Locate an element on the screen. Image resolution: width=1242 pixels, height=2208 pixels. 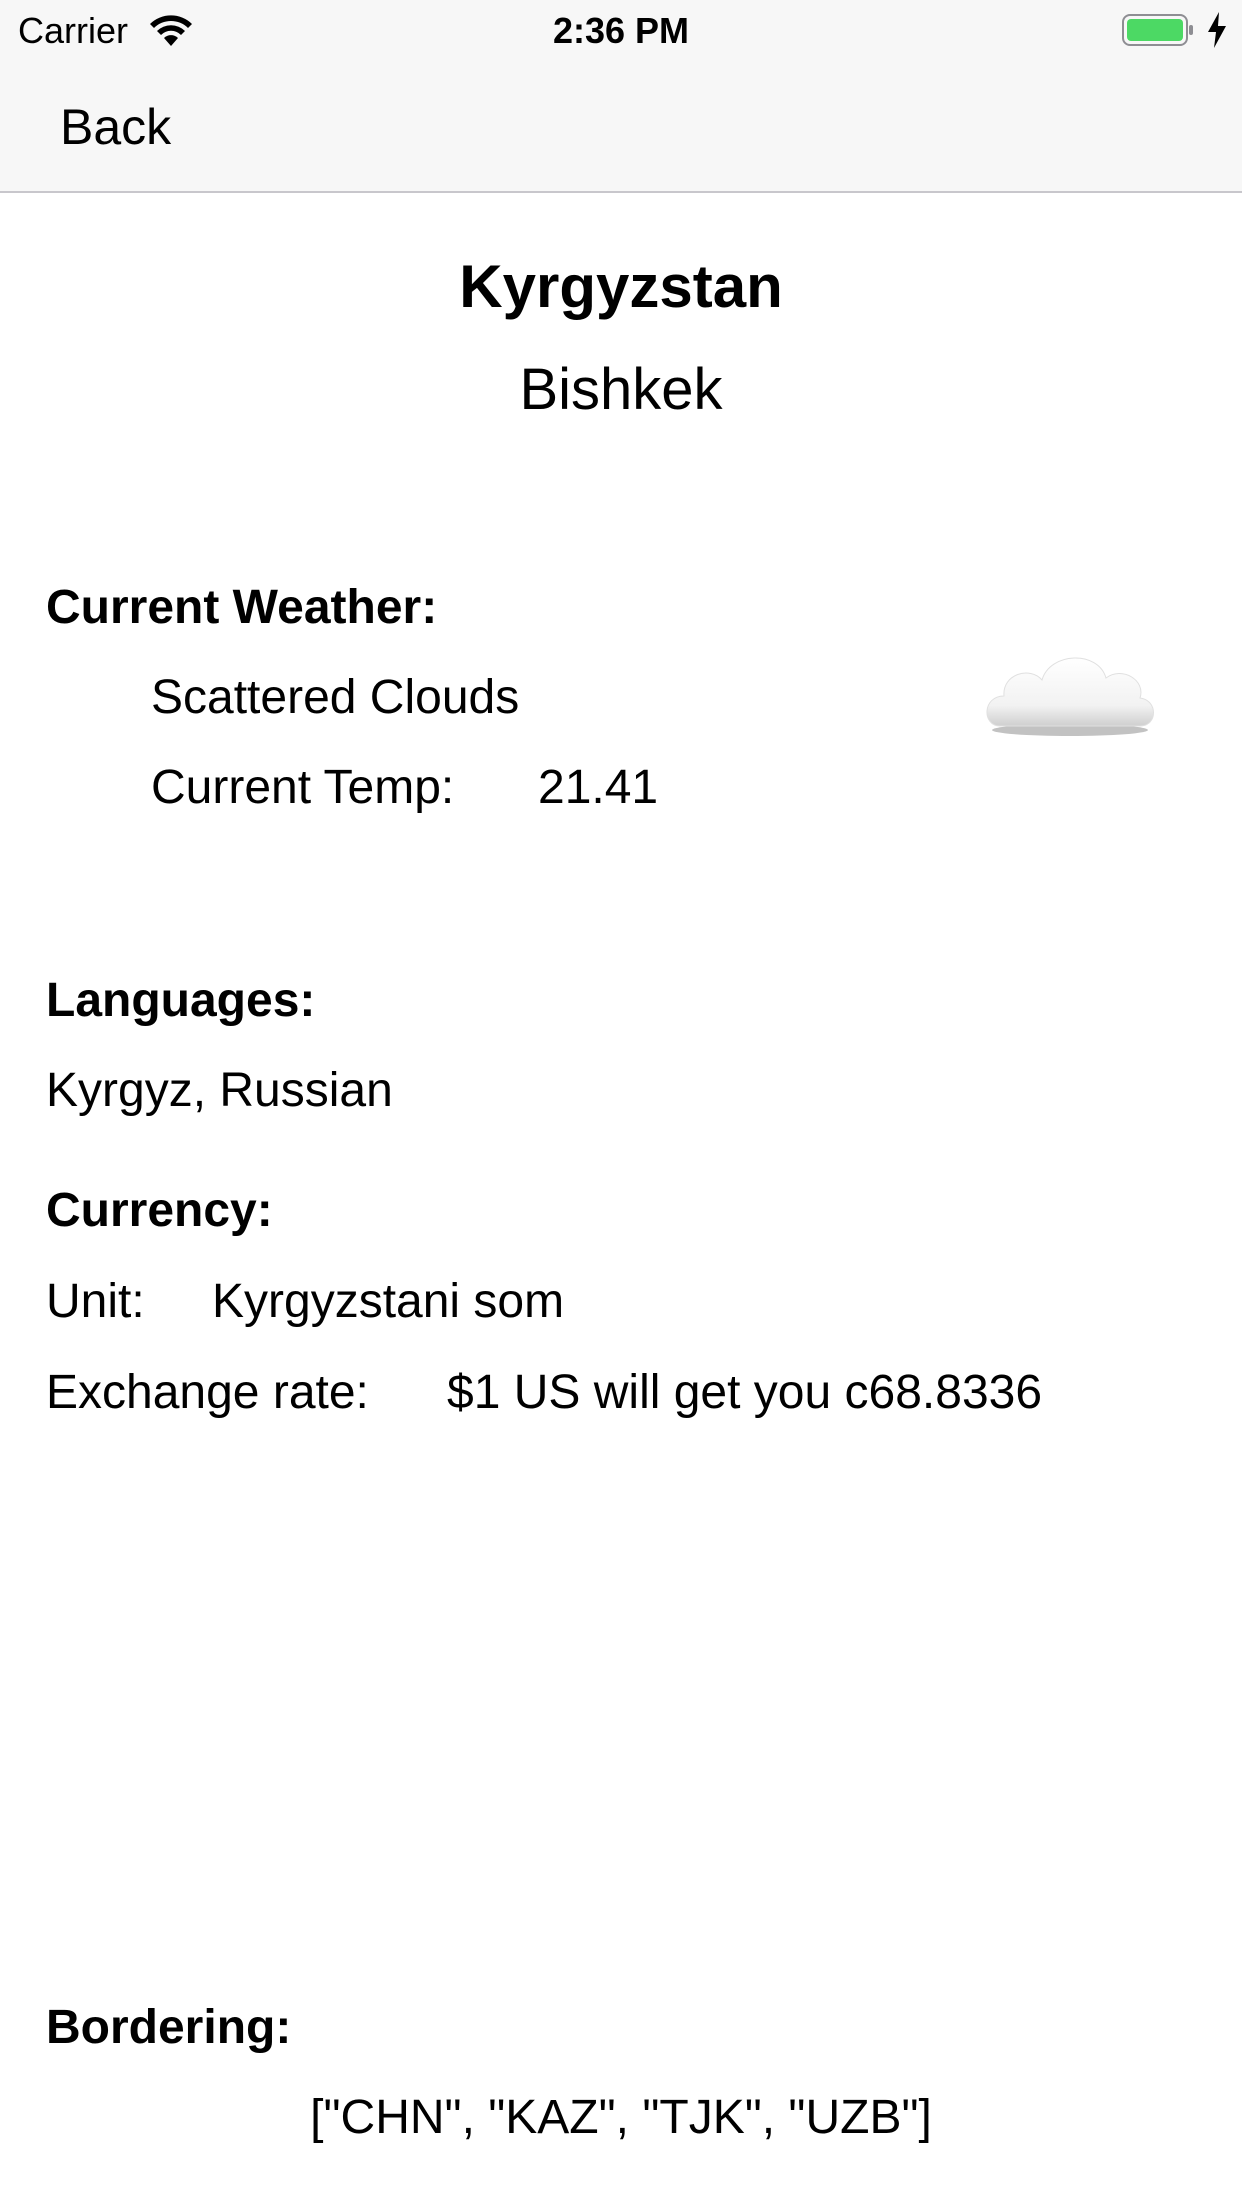
currency-unit-label: Unit: is located at coordinates (95, 1301).